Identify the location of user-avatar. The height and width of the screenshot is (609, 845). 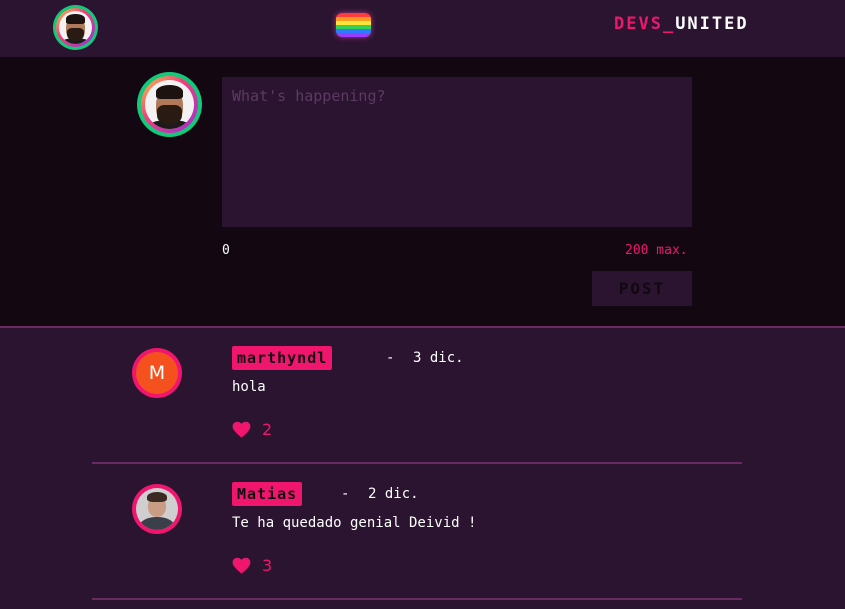
(75, 27).